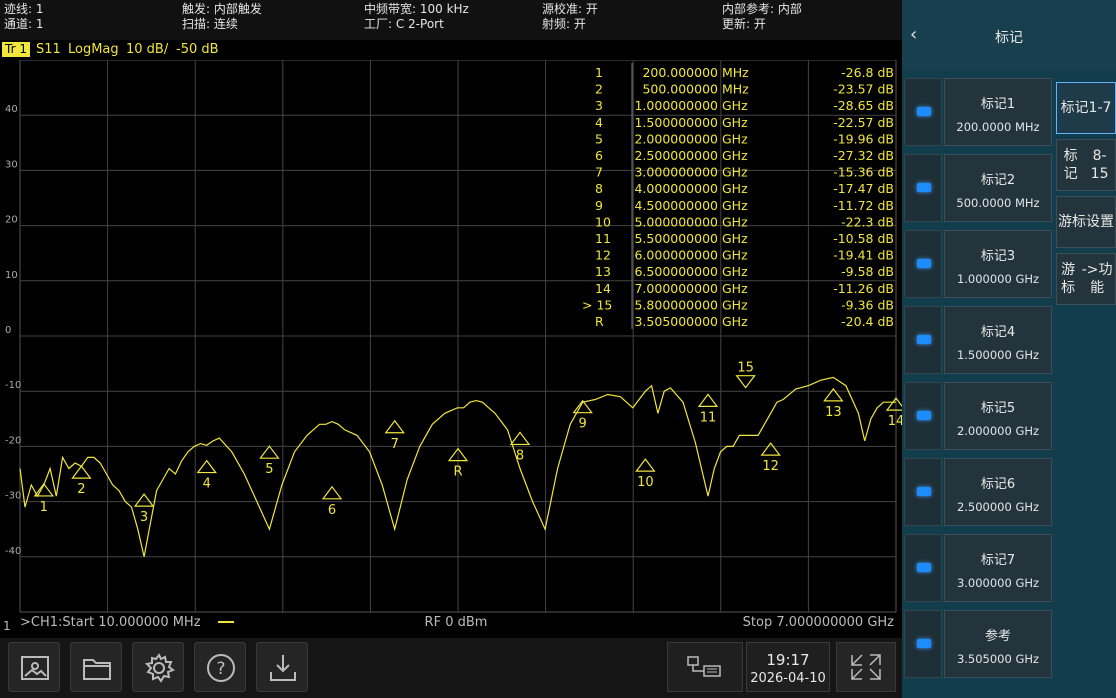 This screenshot has height=698, width=1116. I want to click on expand-icon, so click(866, 667).